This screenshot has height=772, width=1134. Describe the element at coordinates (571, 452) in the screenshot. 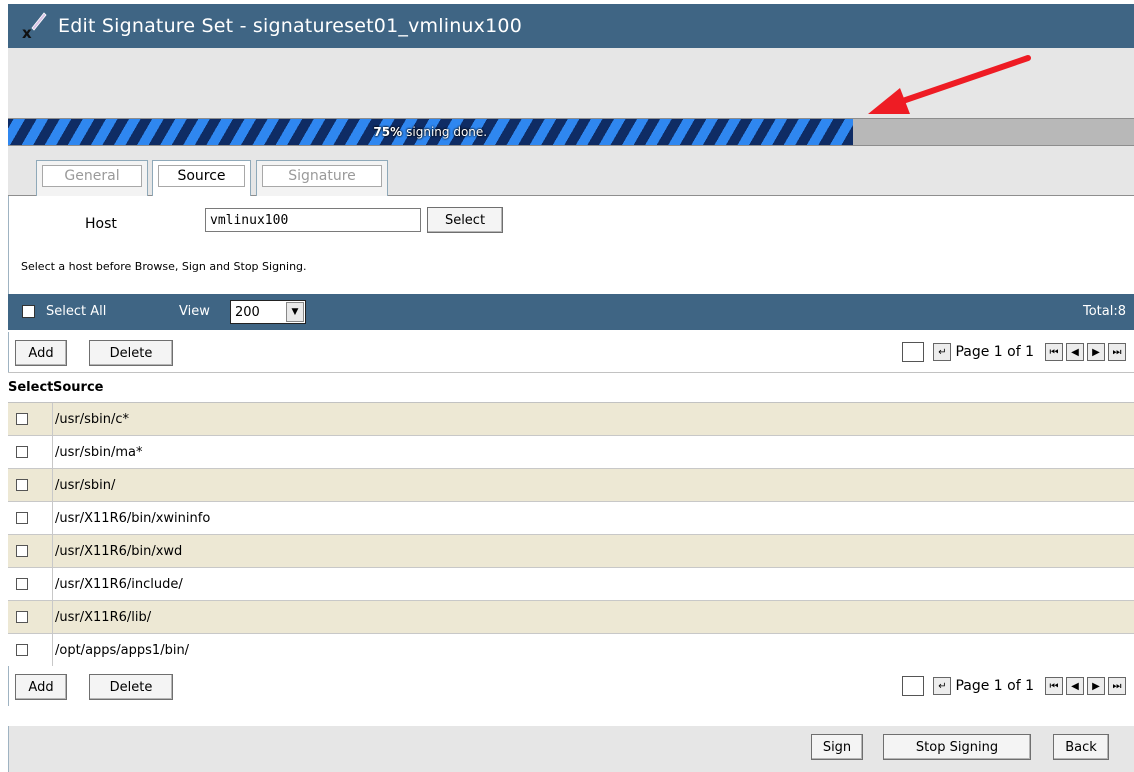

I see `table-row: /usr/sbin/ma*` at that location.